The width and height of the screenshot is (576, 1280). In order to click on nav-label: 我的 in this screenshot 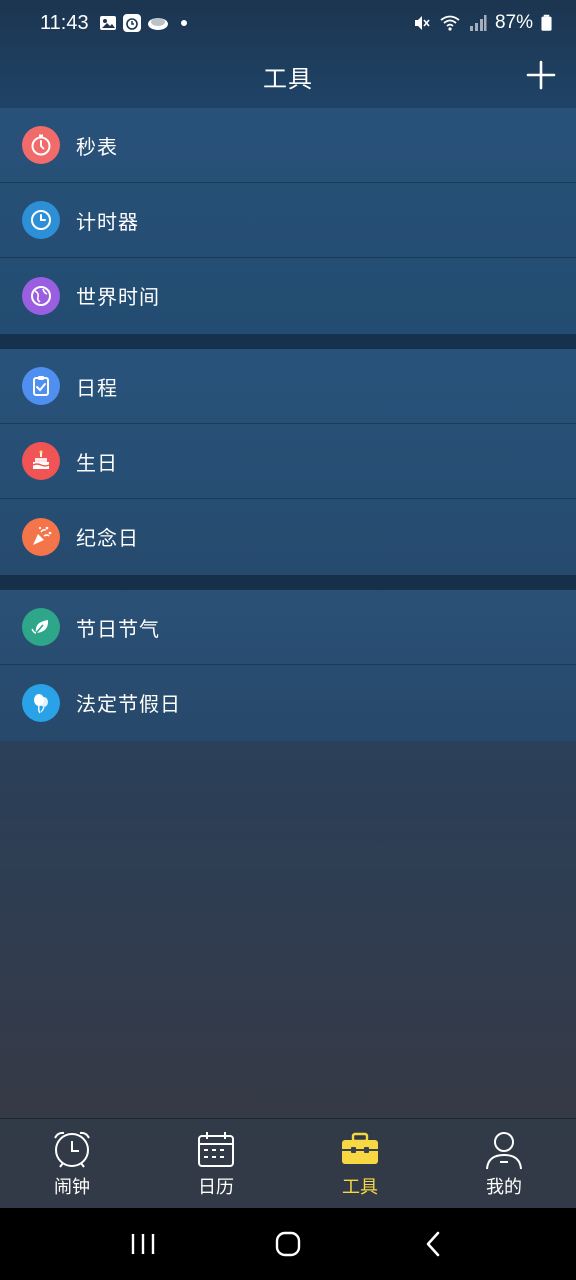, I will do `click(504, 1187)`.